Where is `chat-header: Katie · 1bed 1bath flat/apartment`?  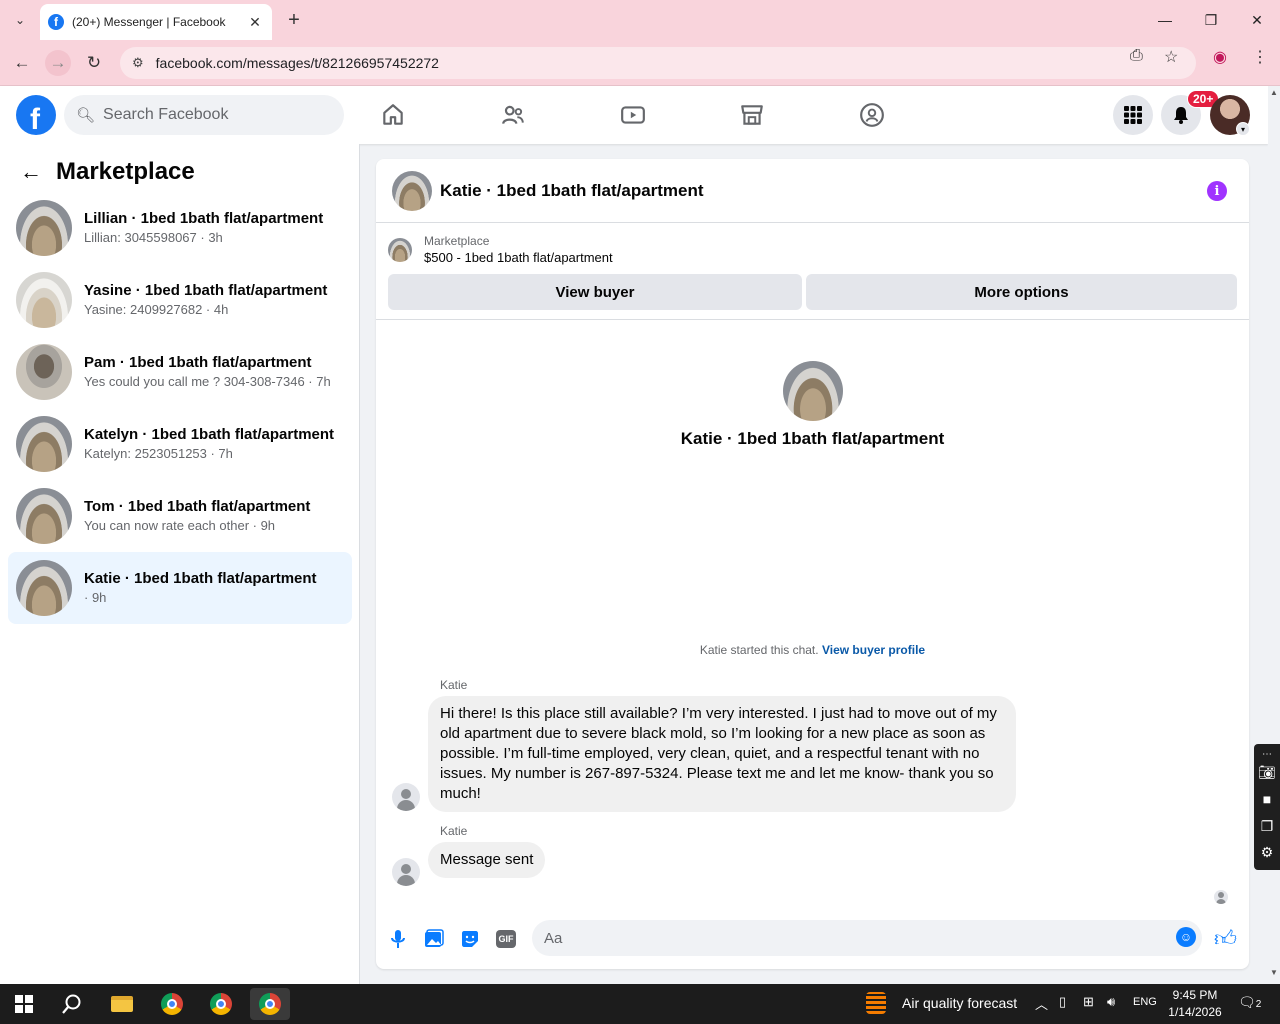 chat-header: Katie · 1bed 1bath flat/apartment is located at coordinates (812, 191).